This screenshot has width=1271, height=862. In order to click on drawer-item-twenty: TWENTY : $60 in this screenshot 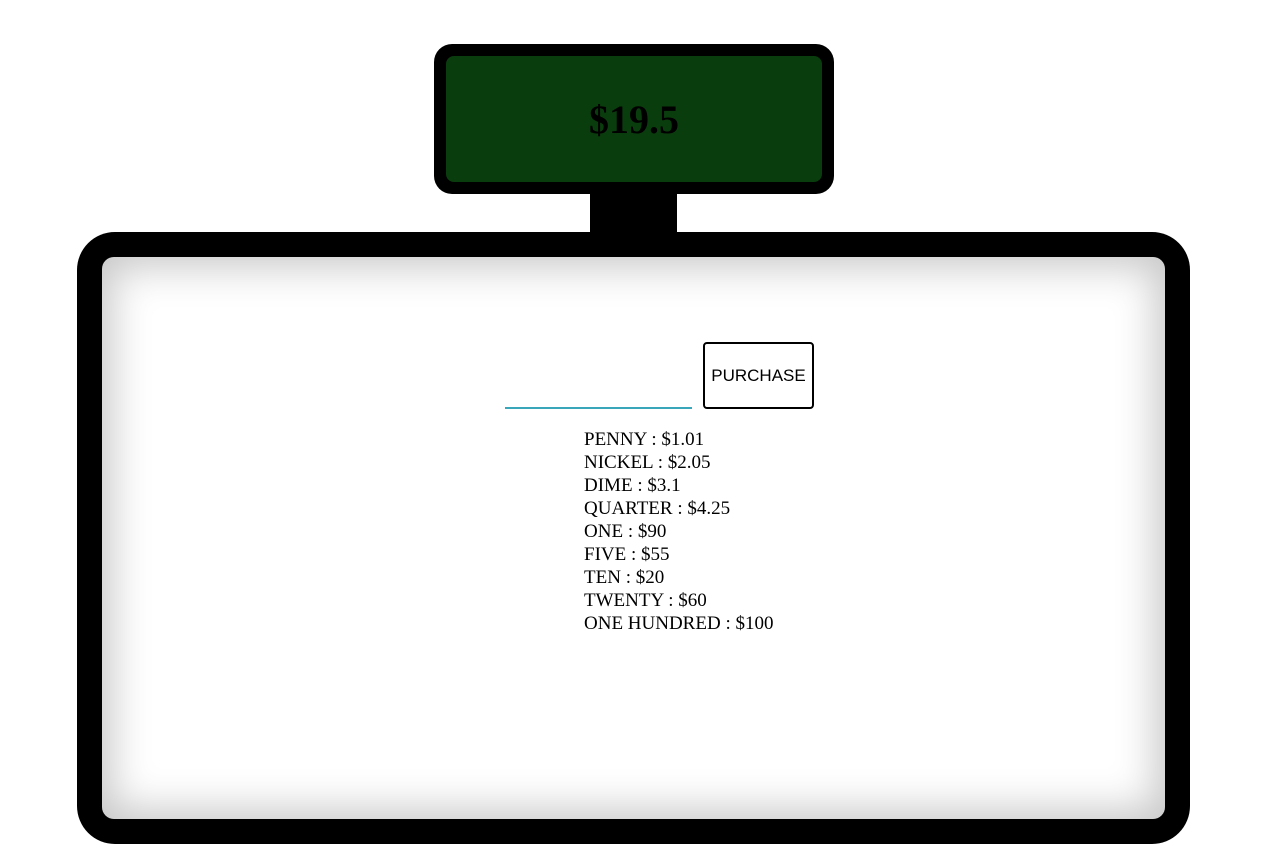, I will do `click(645, 600)`.